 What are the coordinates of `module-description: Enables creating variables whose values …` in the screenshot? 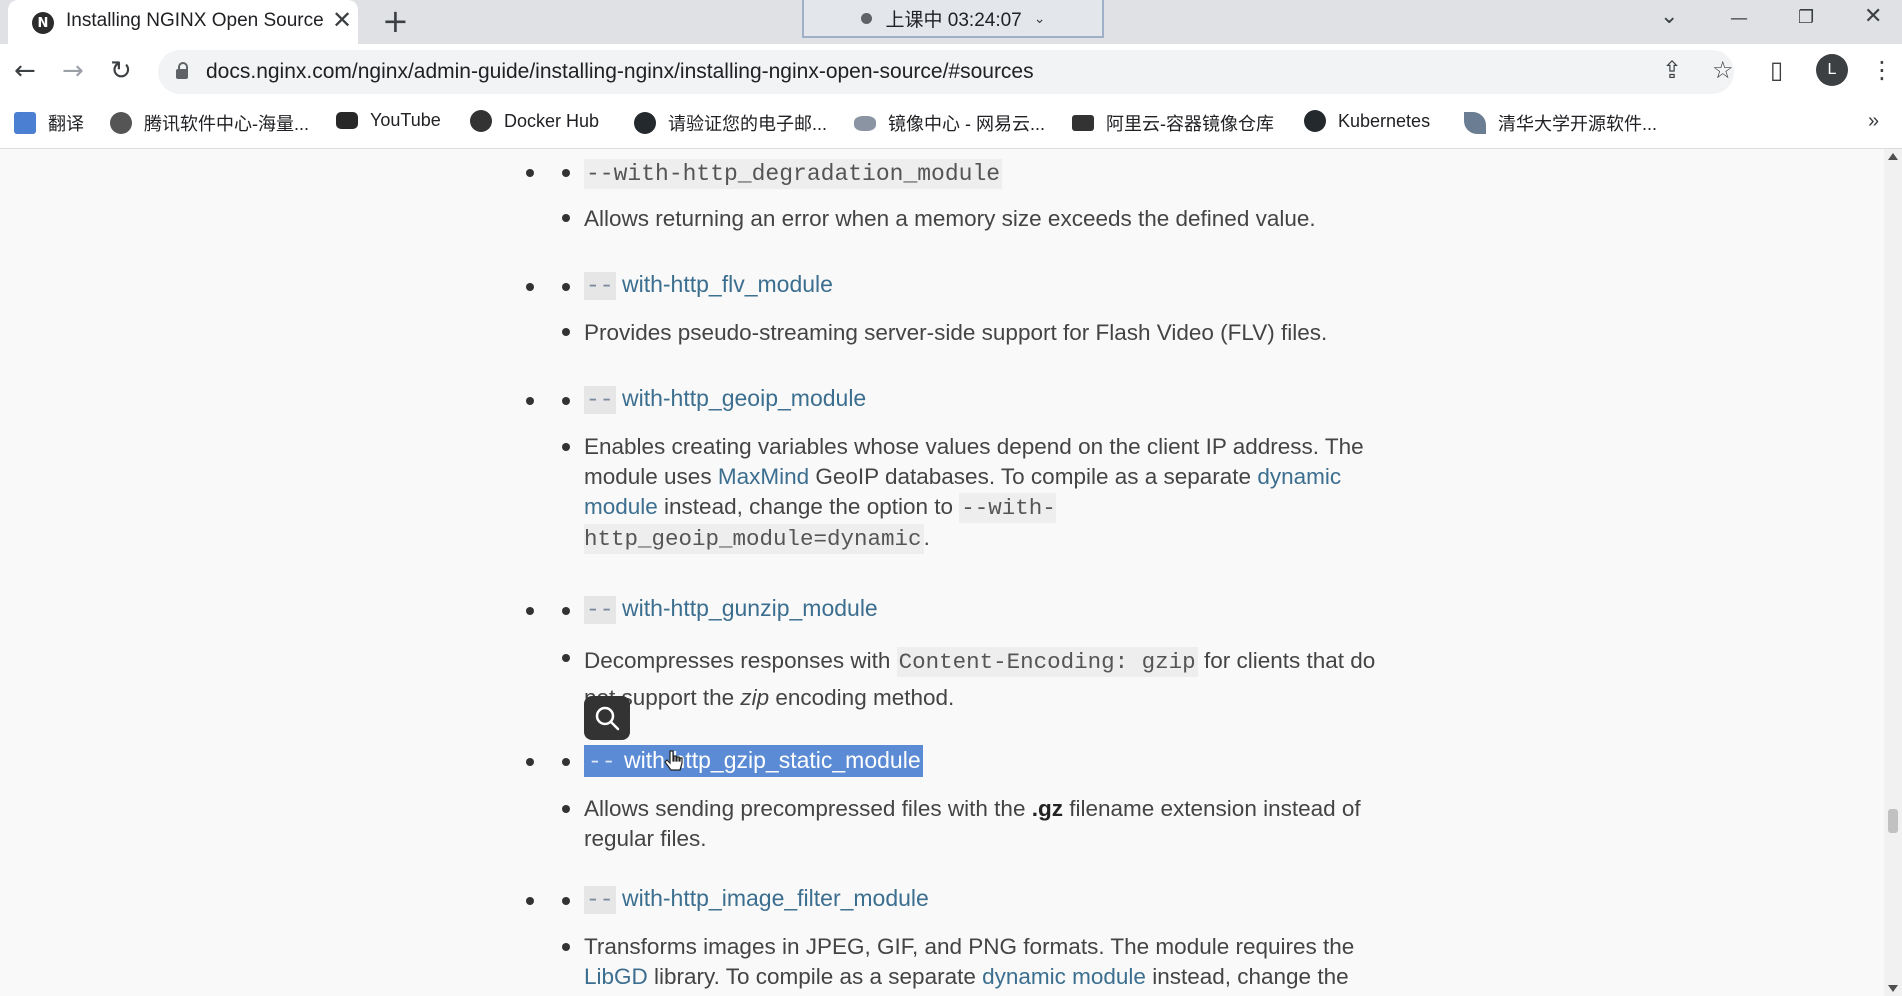 It's located at (974, 494).